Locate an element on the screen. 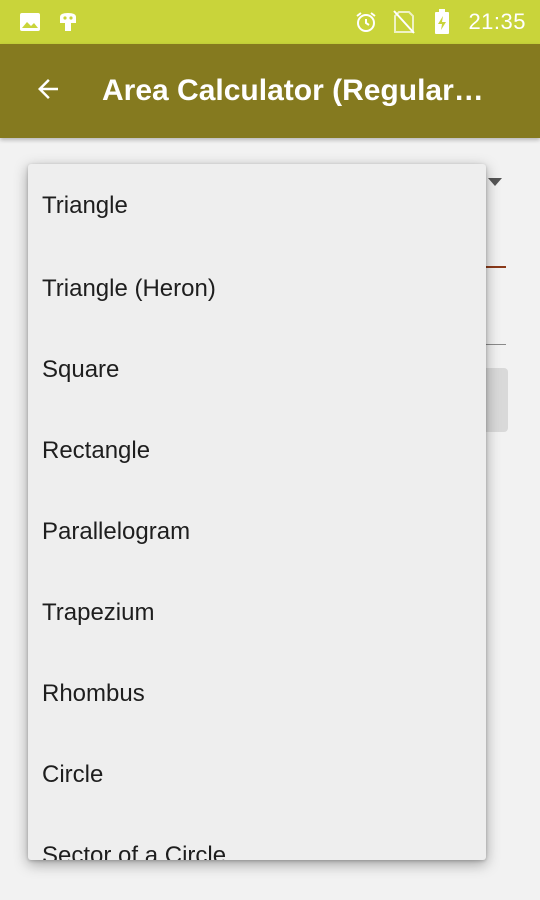  image-icon is located at coordinates (30, 22).